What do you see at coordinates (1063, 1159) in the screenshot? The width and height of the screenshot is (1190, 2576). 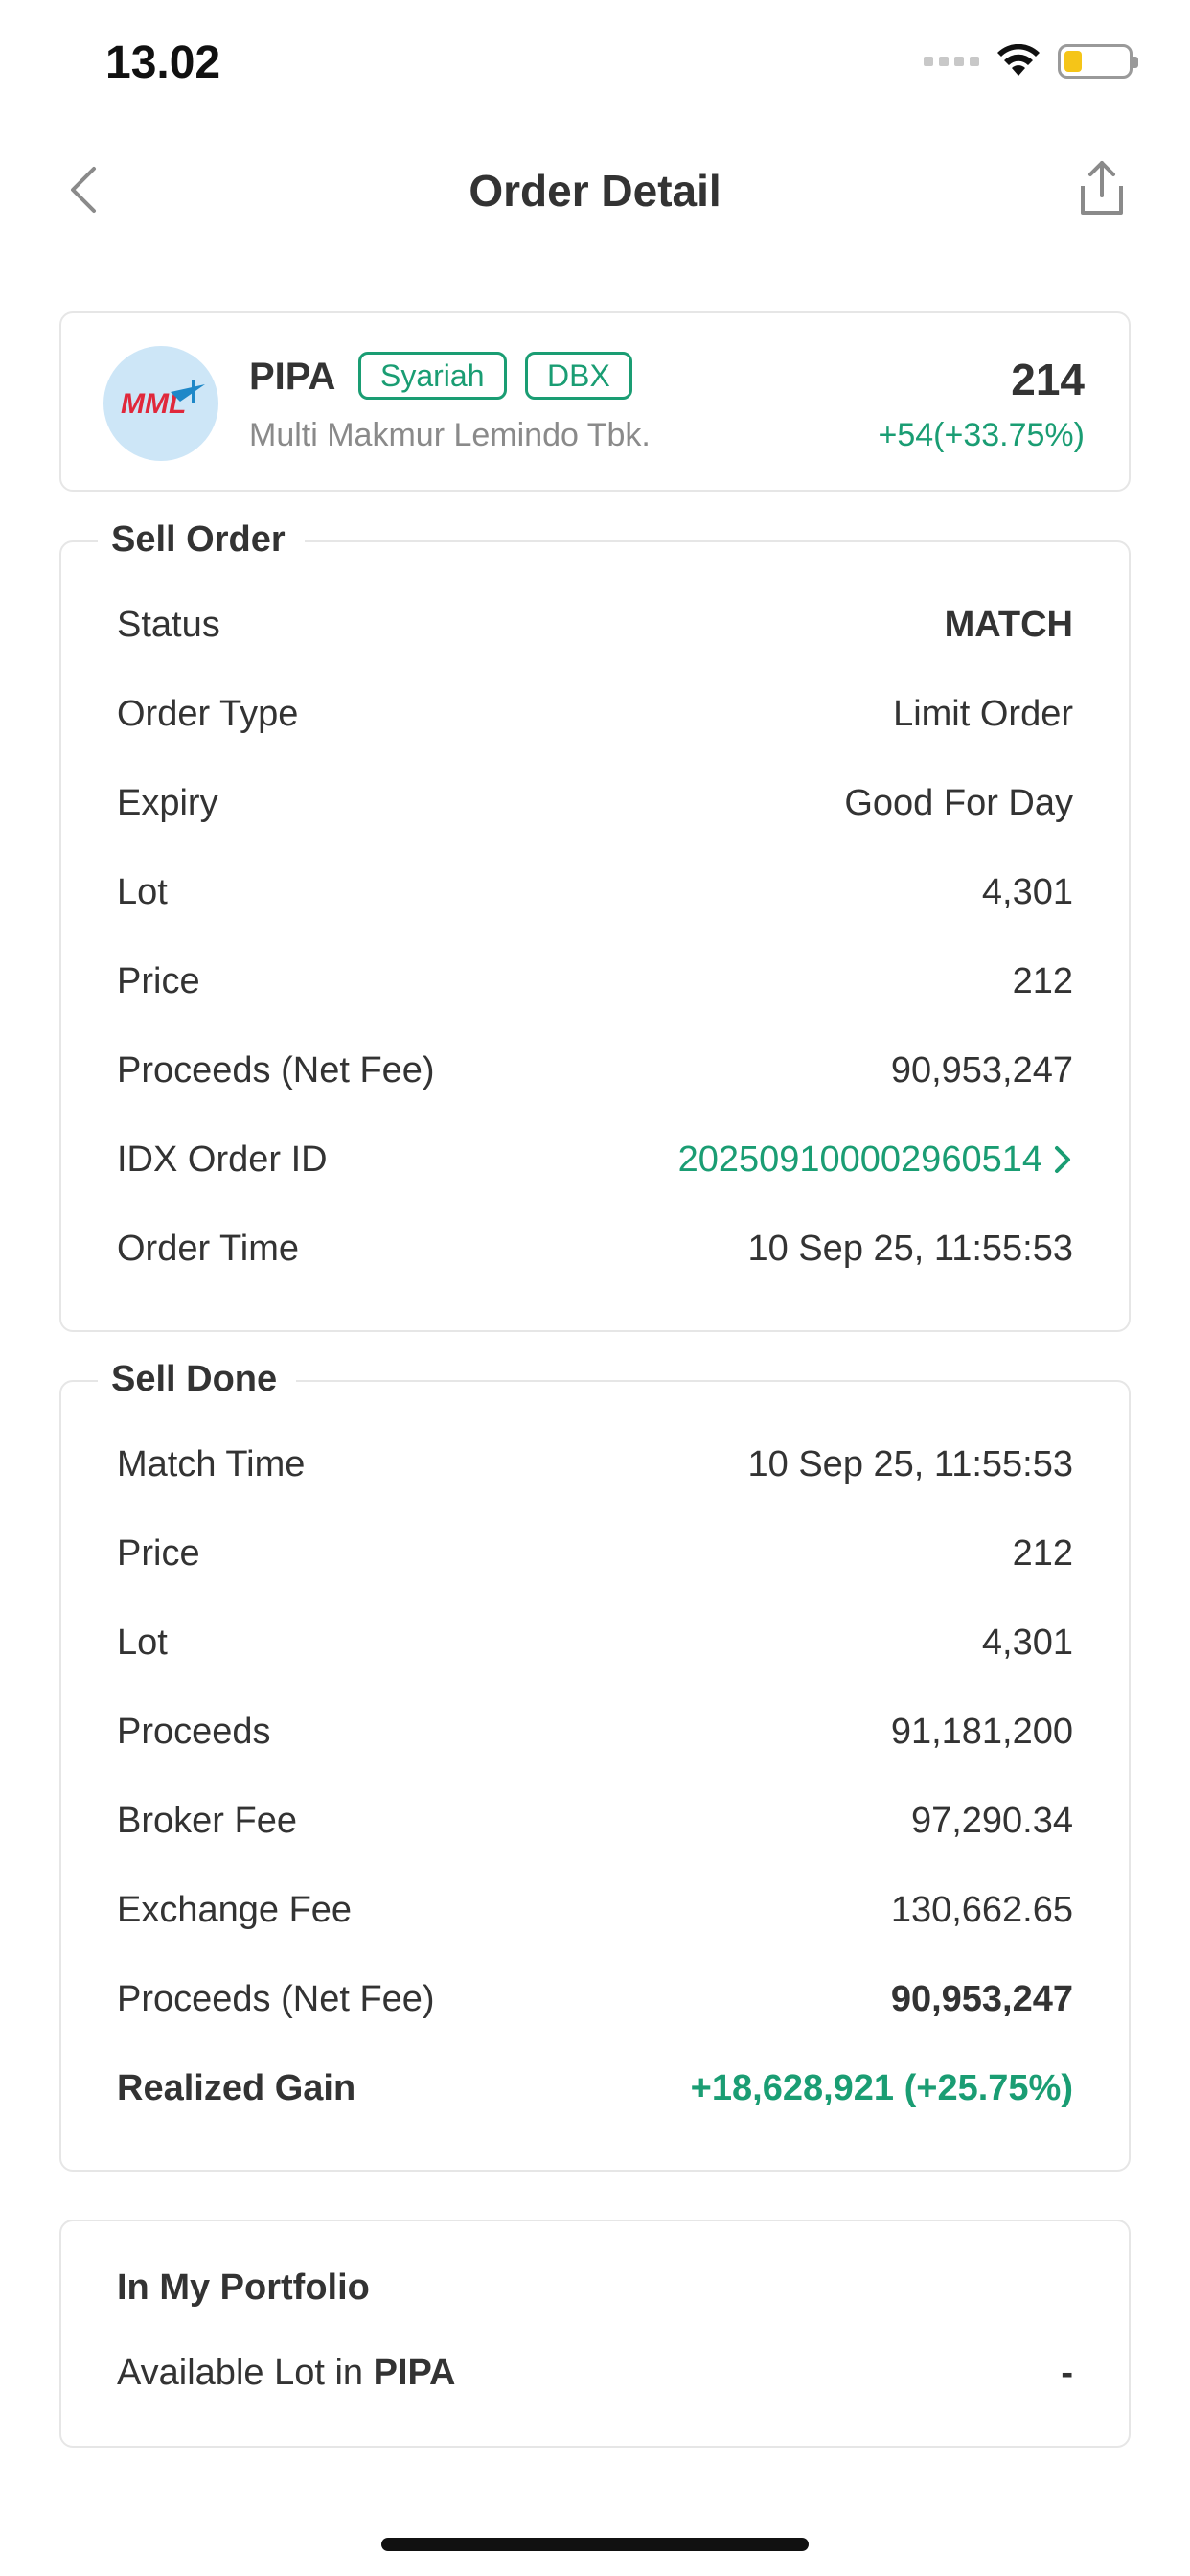 I see `chevron-right-icon` at bounding box center [1063, 1159].